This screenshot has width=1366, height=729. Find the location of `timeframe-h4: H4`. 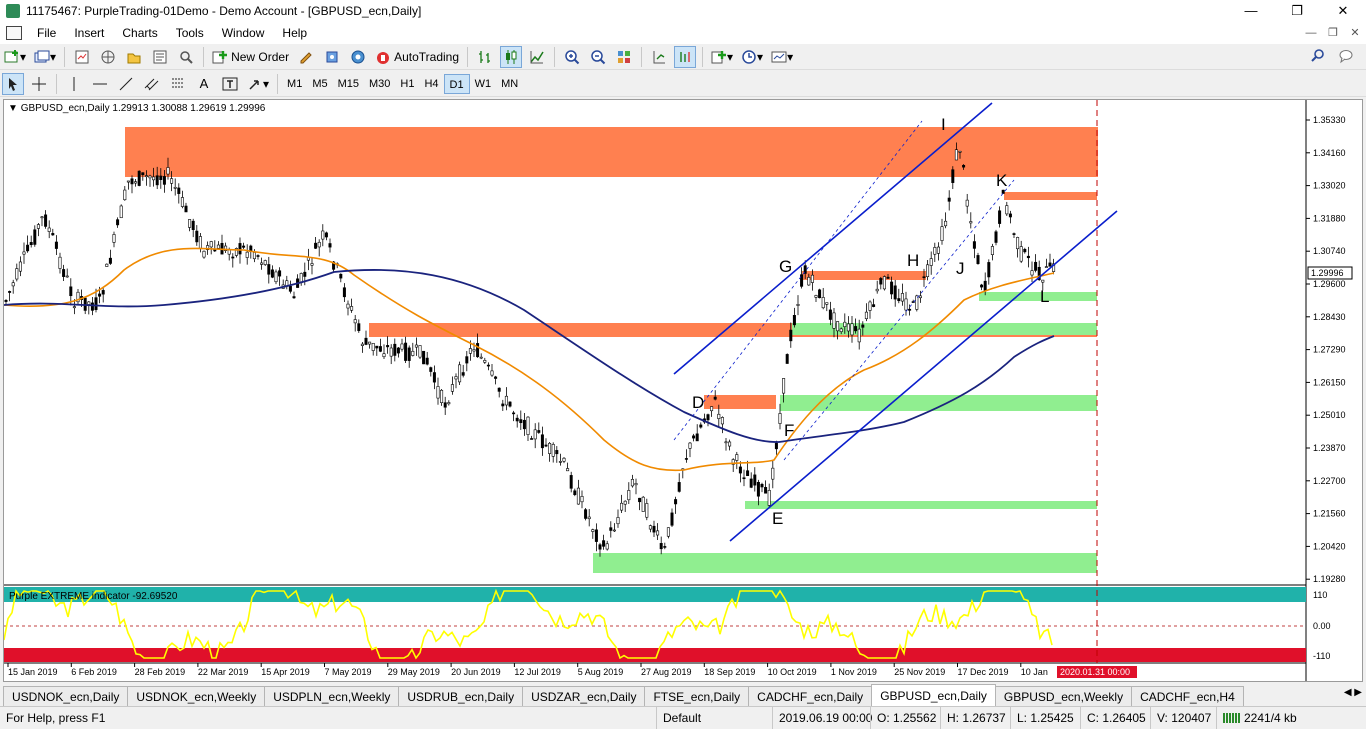

timeframe-h4: H4 is located at coordinates (431, 84).